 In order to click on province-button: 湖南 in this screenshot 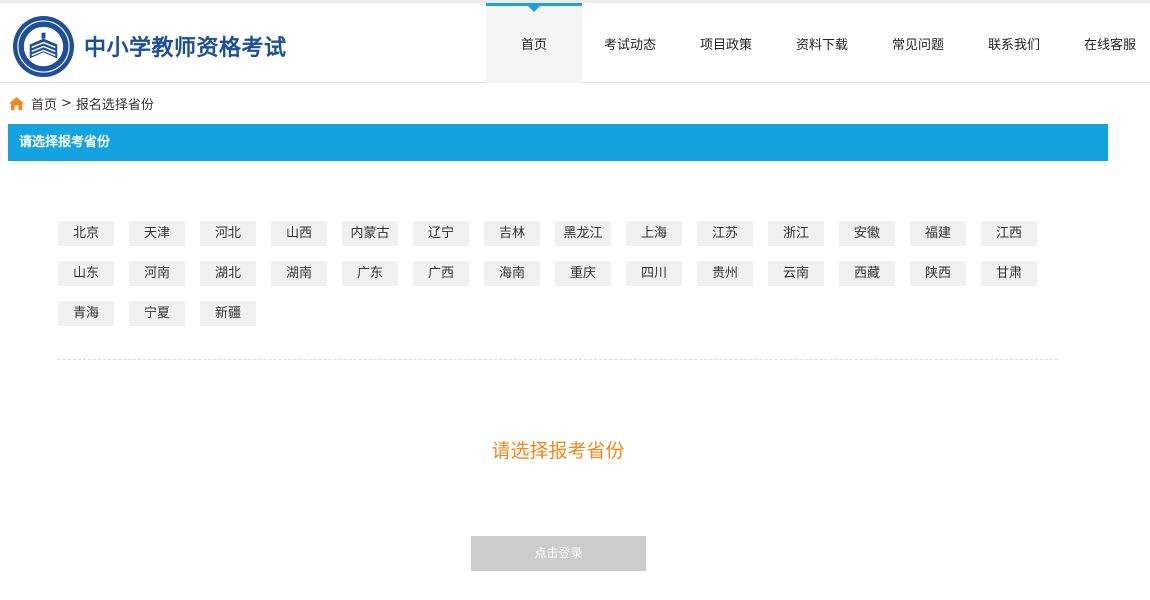, I will do `click(299, 273)`.